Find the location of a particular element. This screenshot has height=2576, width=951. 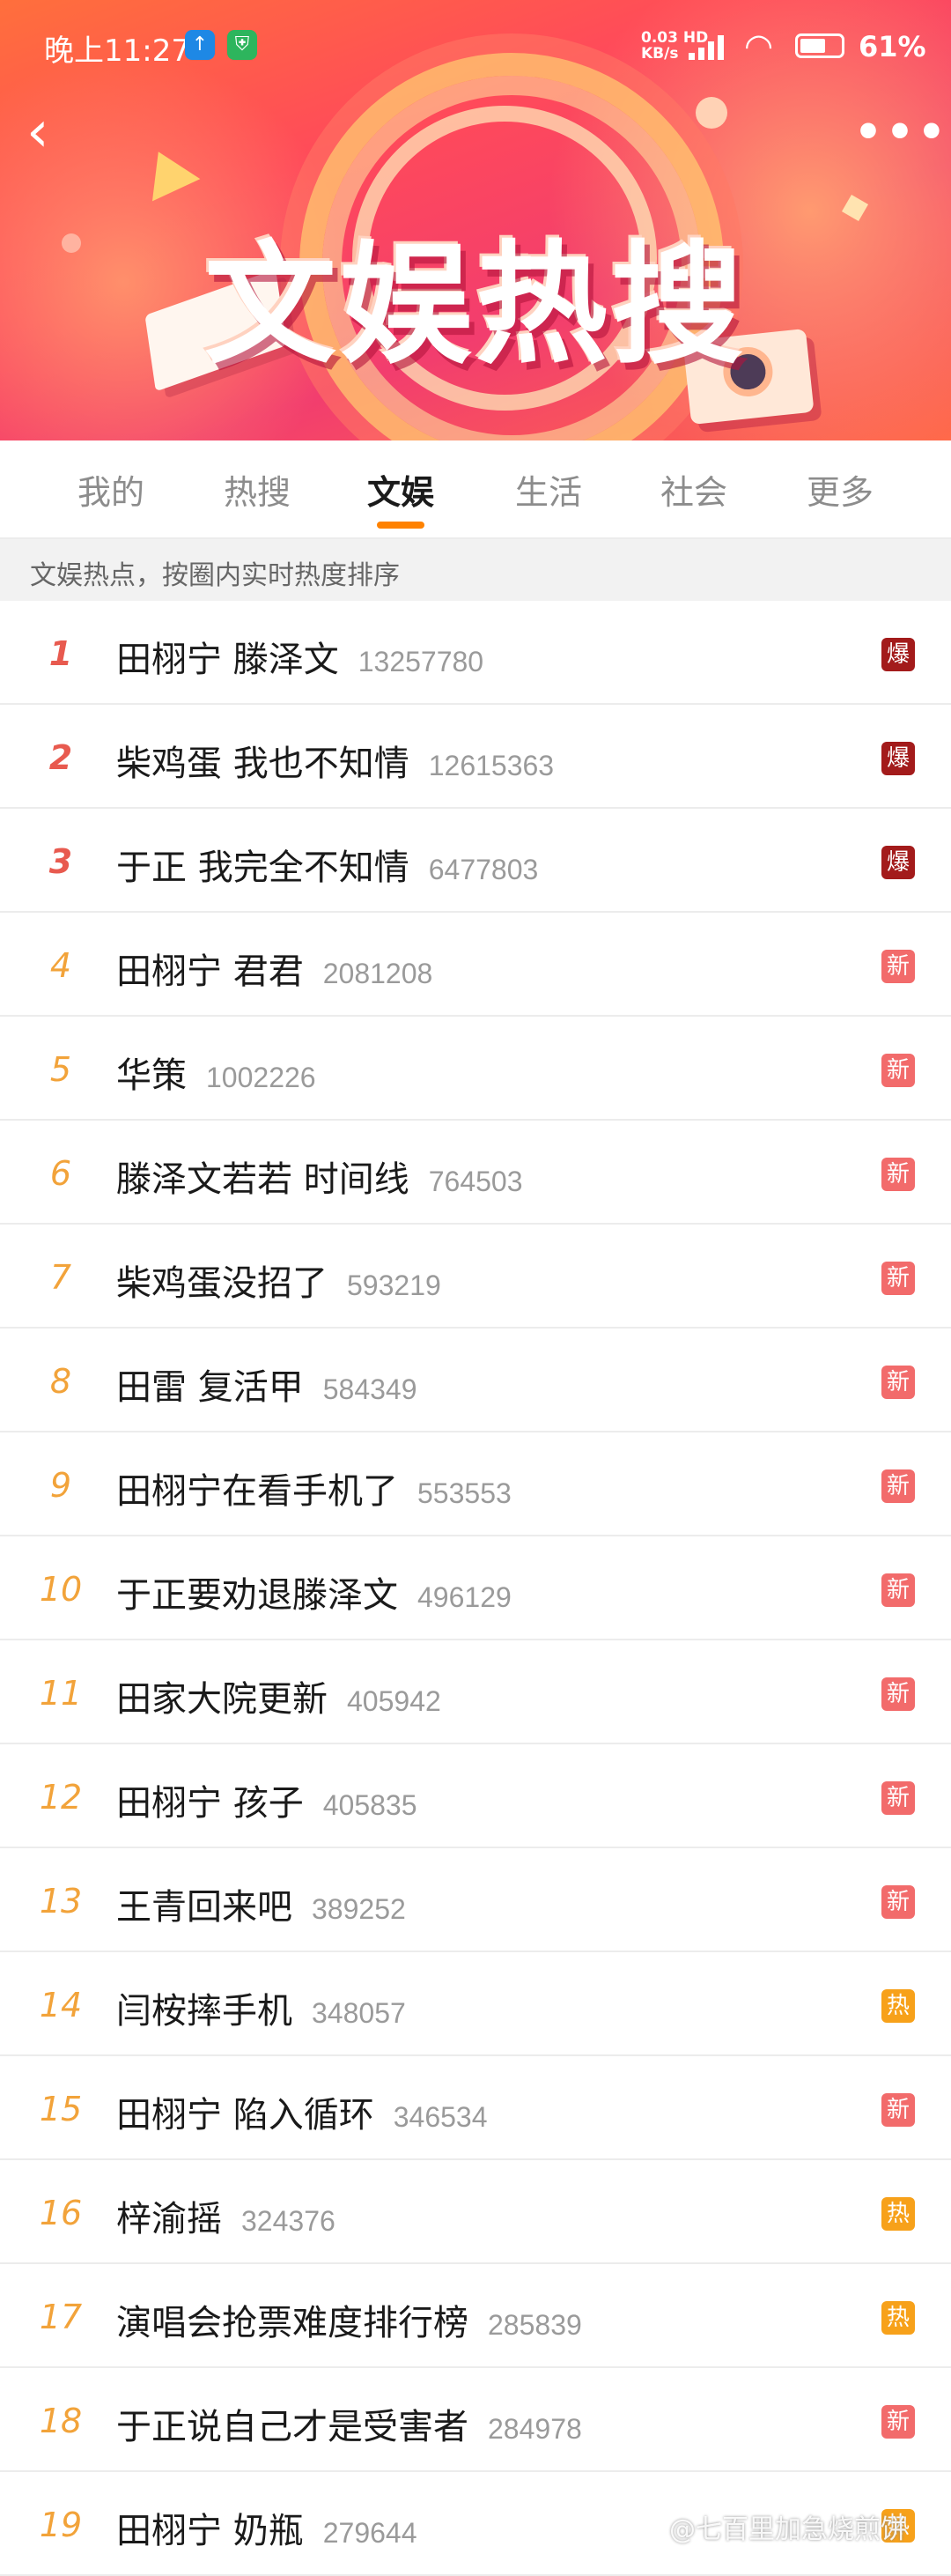

tab-entertainment: 文娱 is located at coordinates (400, 489).